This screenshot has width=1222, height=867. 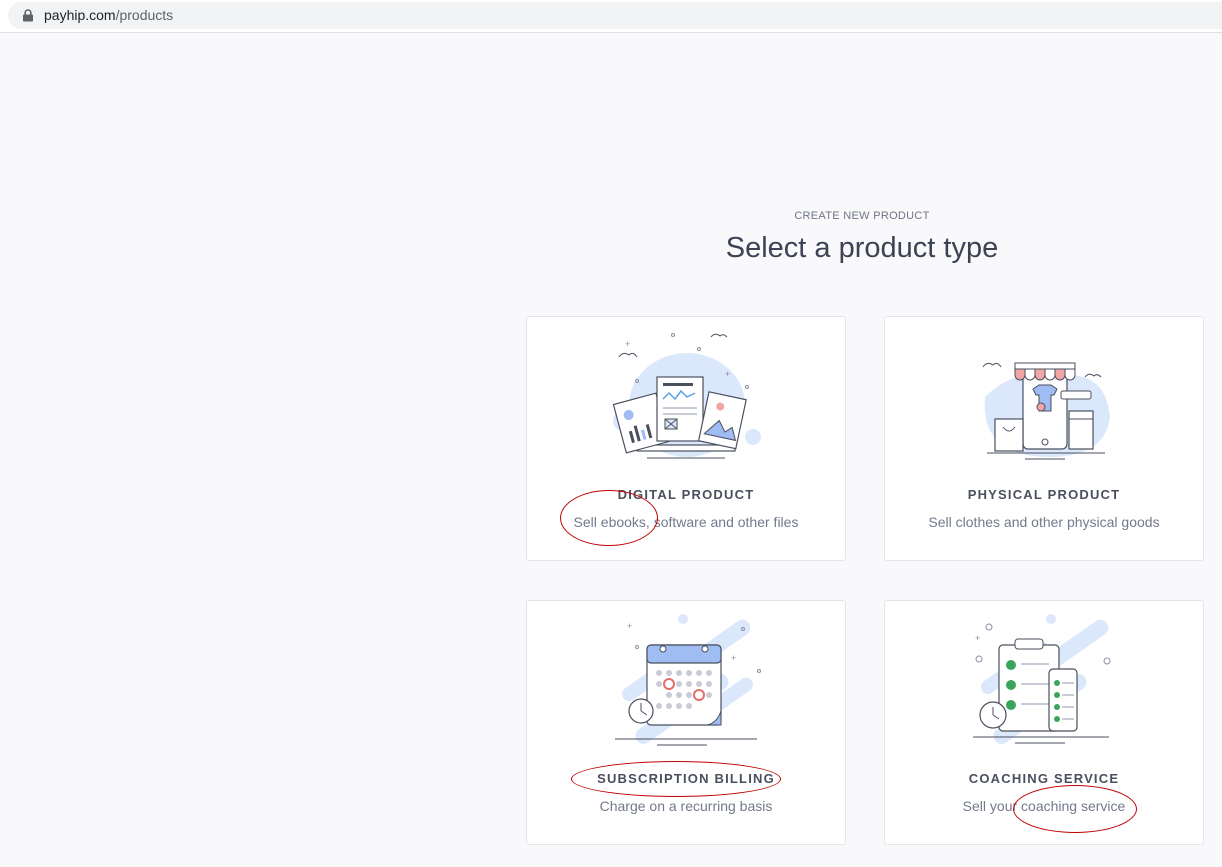 I want to click on lock-icon, so click(x=28, y=15).